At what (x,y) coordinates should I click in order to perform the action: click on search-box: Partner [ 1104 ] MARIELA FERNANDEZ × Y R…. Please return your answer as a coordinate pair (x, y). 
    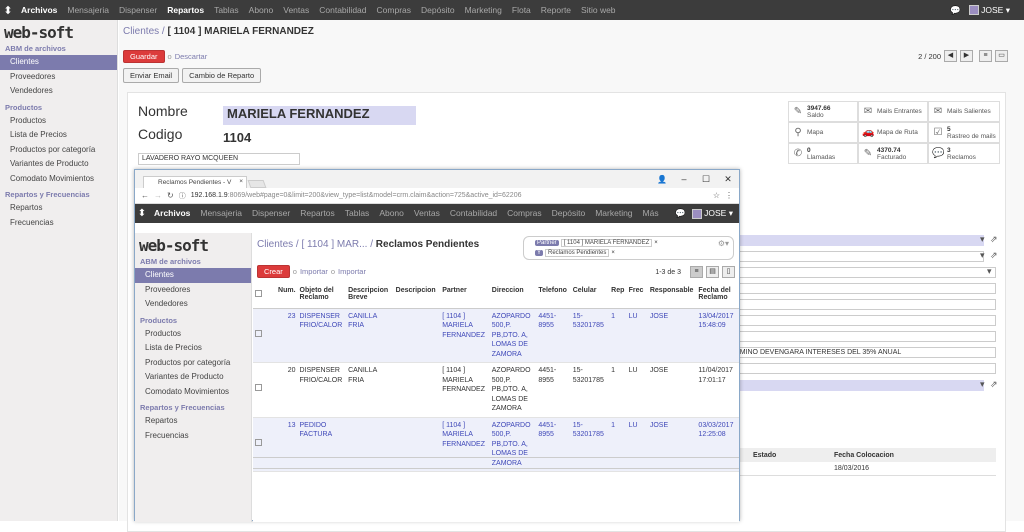
    Looking at the image, I should click on (628, 248).